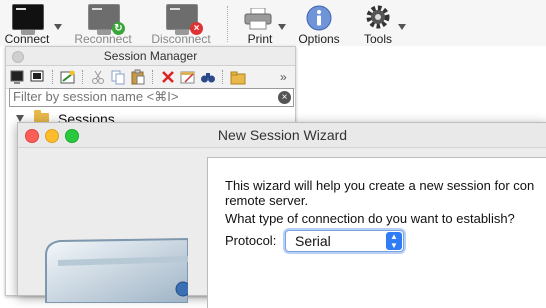 The image size is (546, 308). I want to click on disconnect-button: × Disconnect, so click(181, 24).